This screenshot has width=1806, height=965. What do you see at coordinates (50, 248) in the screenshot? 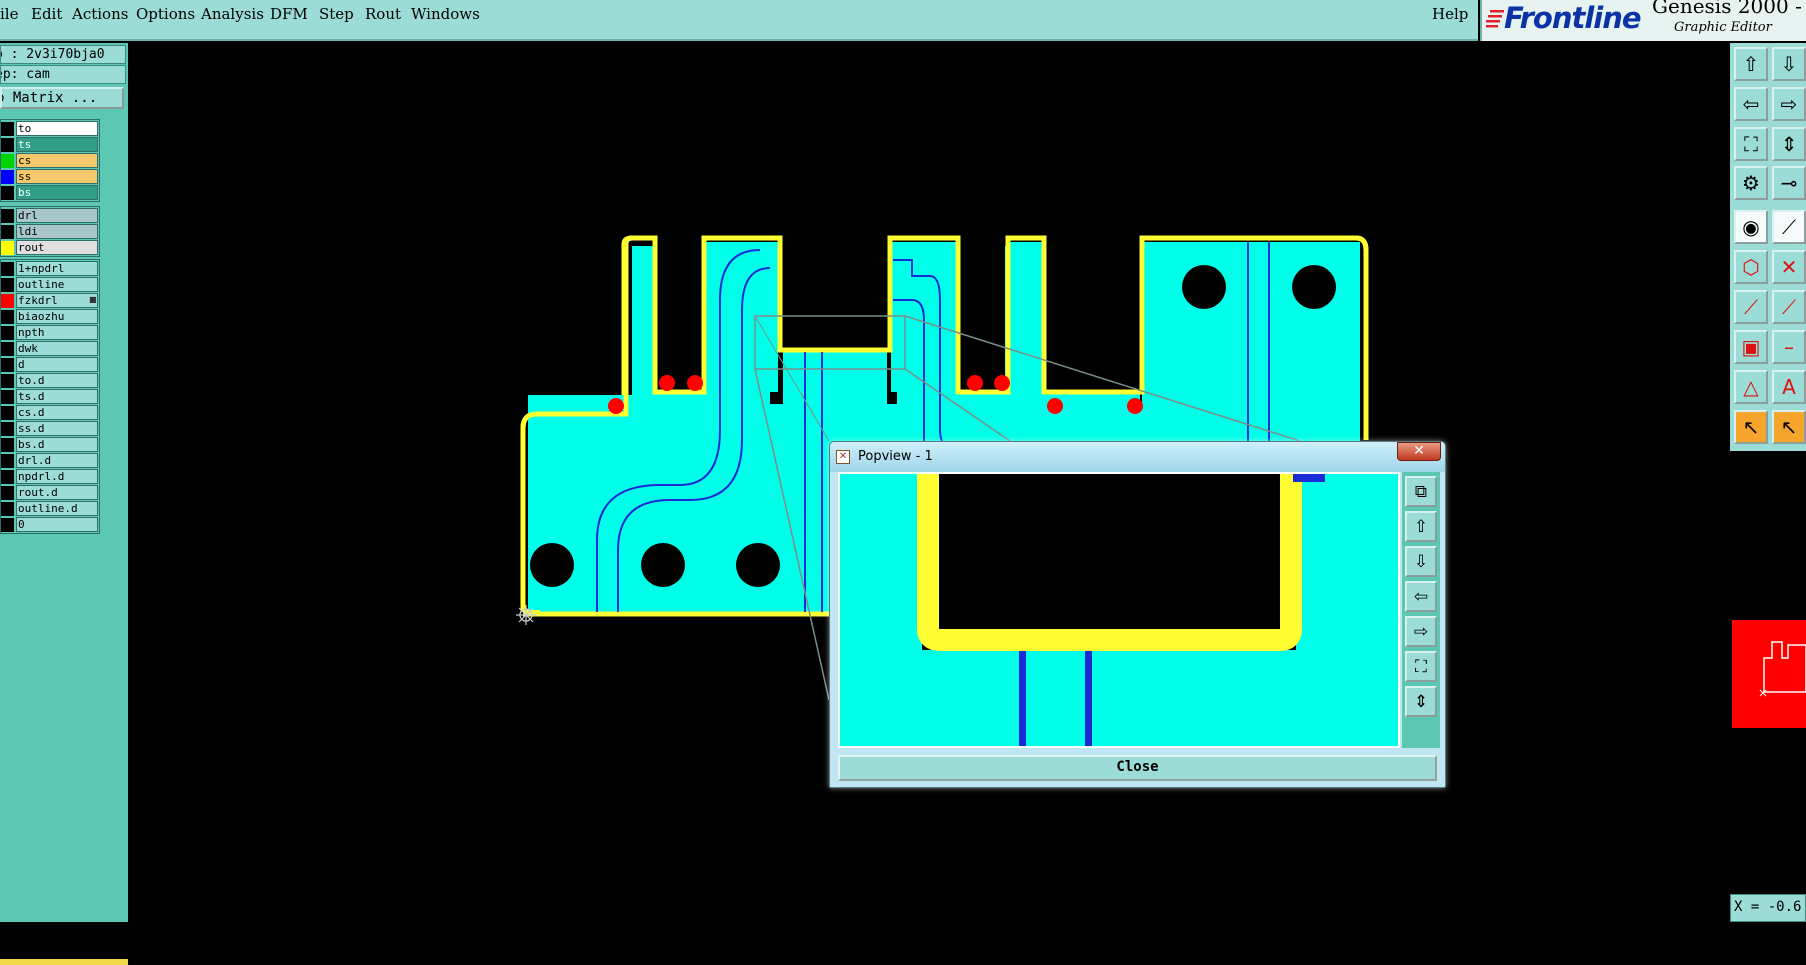
I see `layer-row: rout` at bounding box center [50, 248].